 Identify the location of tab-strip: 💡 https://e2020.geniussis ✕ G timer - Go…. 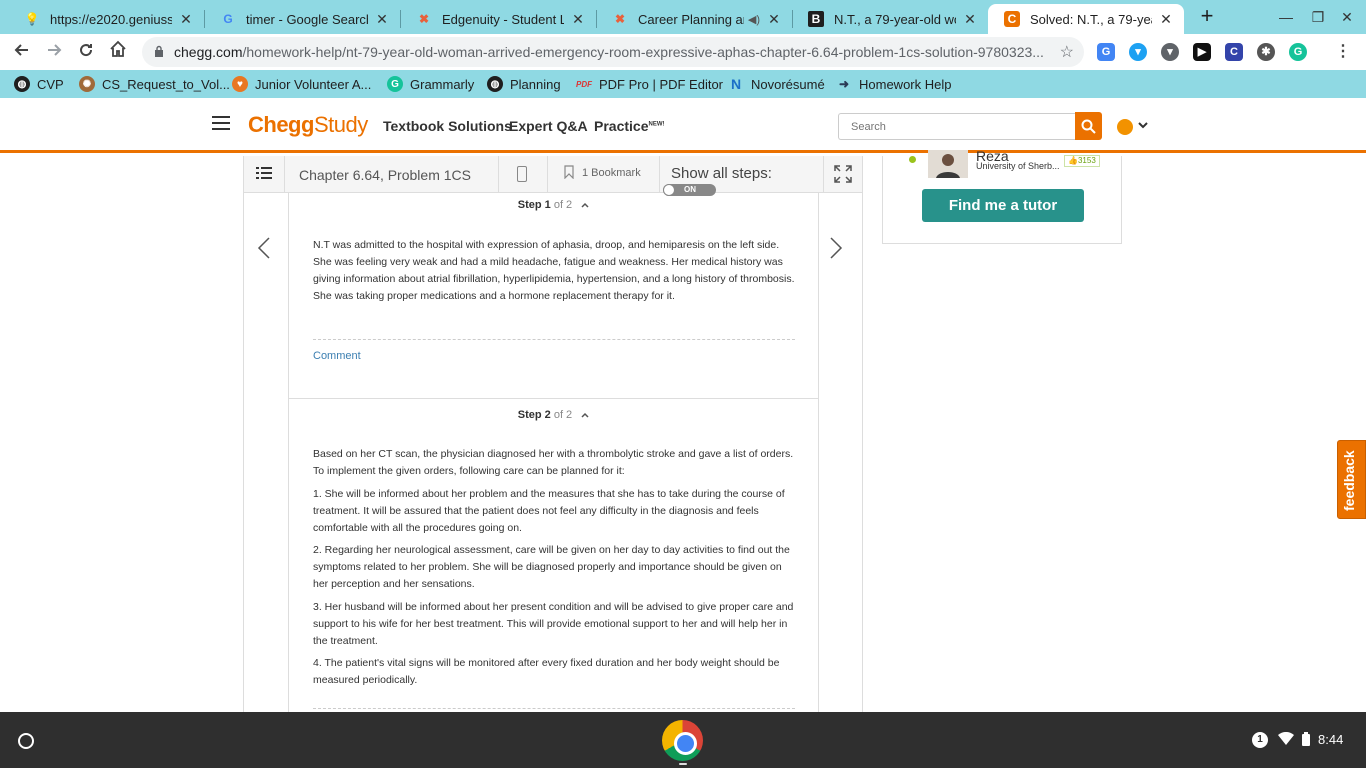
(683, 17).